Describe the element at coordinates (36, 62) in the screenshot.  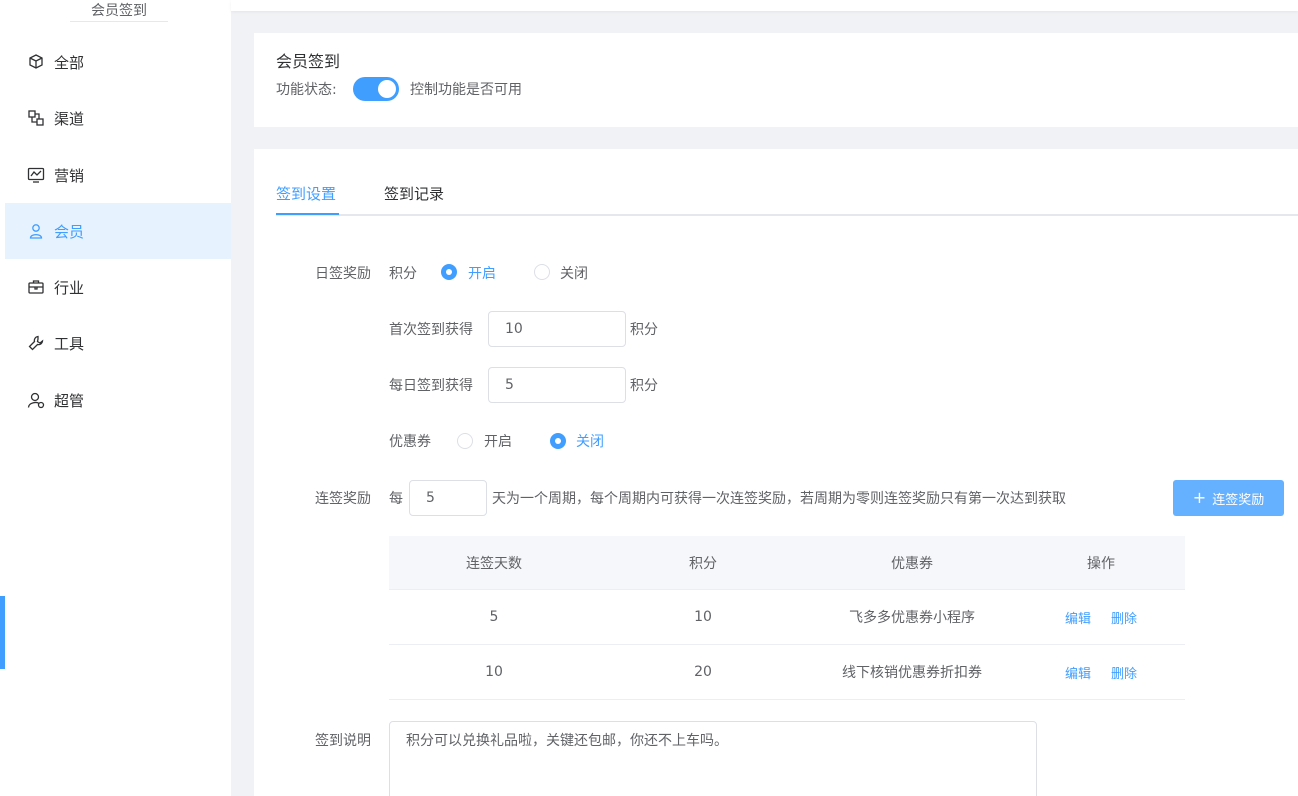
I see `cube-icon` at that location.